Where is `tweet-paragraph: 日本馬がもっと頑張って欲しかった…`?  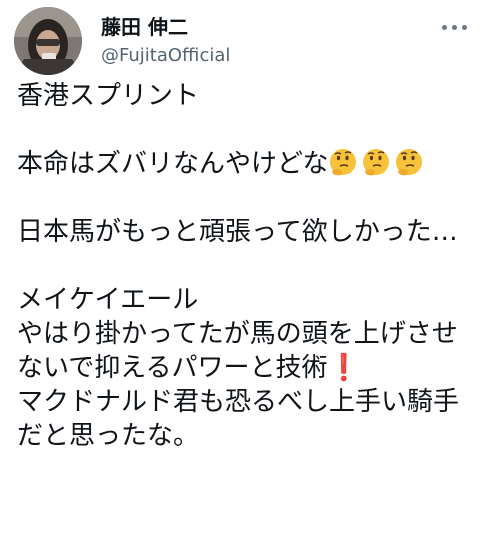
tweet-paragraph: 日本馬がもっと頑張って欲しかった… is located at coordinates (237, 232).